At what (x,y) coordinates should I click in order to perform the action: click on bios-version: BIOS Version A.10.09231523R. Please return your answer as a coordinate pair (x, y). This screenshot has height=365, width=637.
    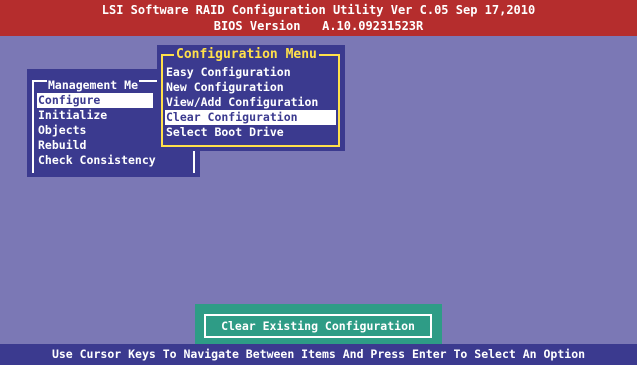
    Looking at the image, I should click on (318, 26).